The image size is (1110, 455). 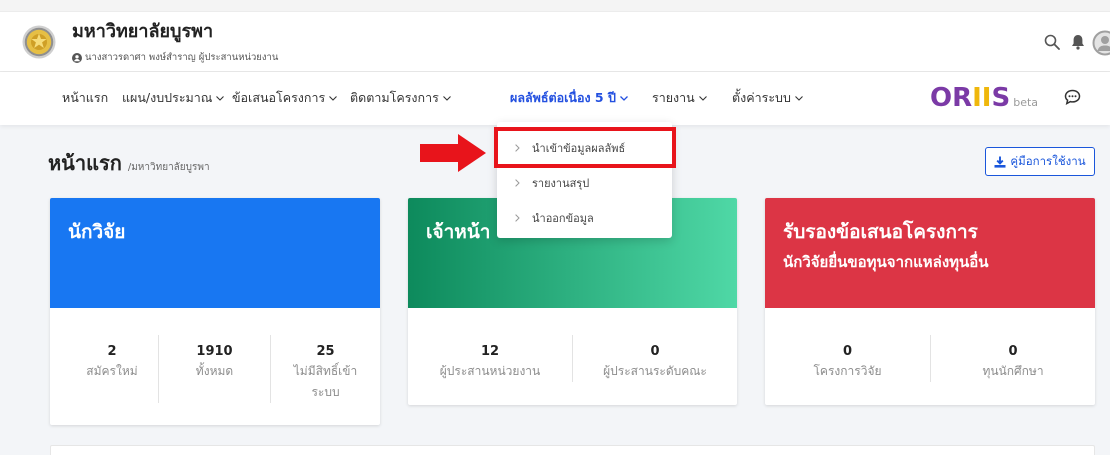 I want to click on card-header: นักวิจัย, so click(x=215, y=253).